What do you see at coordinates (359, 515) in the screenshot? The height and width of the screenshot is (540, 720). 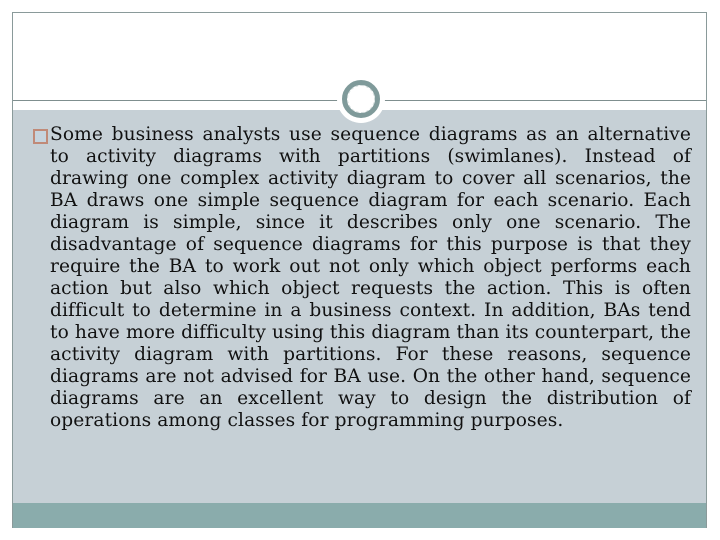 I see `footer-bar` at bounding box center [359, 515].